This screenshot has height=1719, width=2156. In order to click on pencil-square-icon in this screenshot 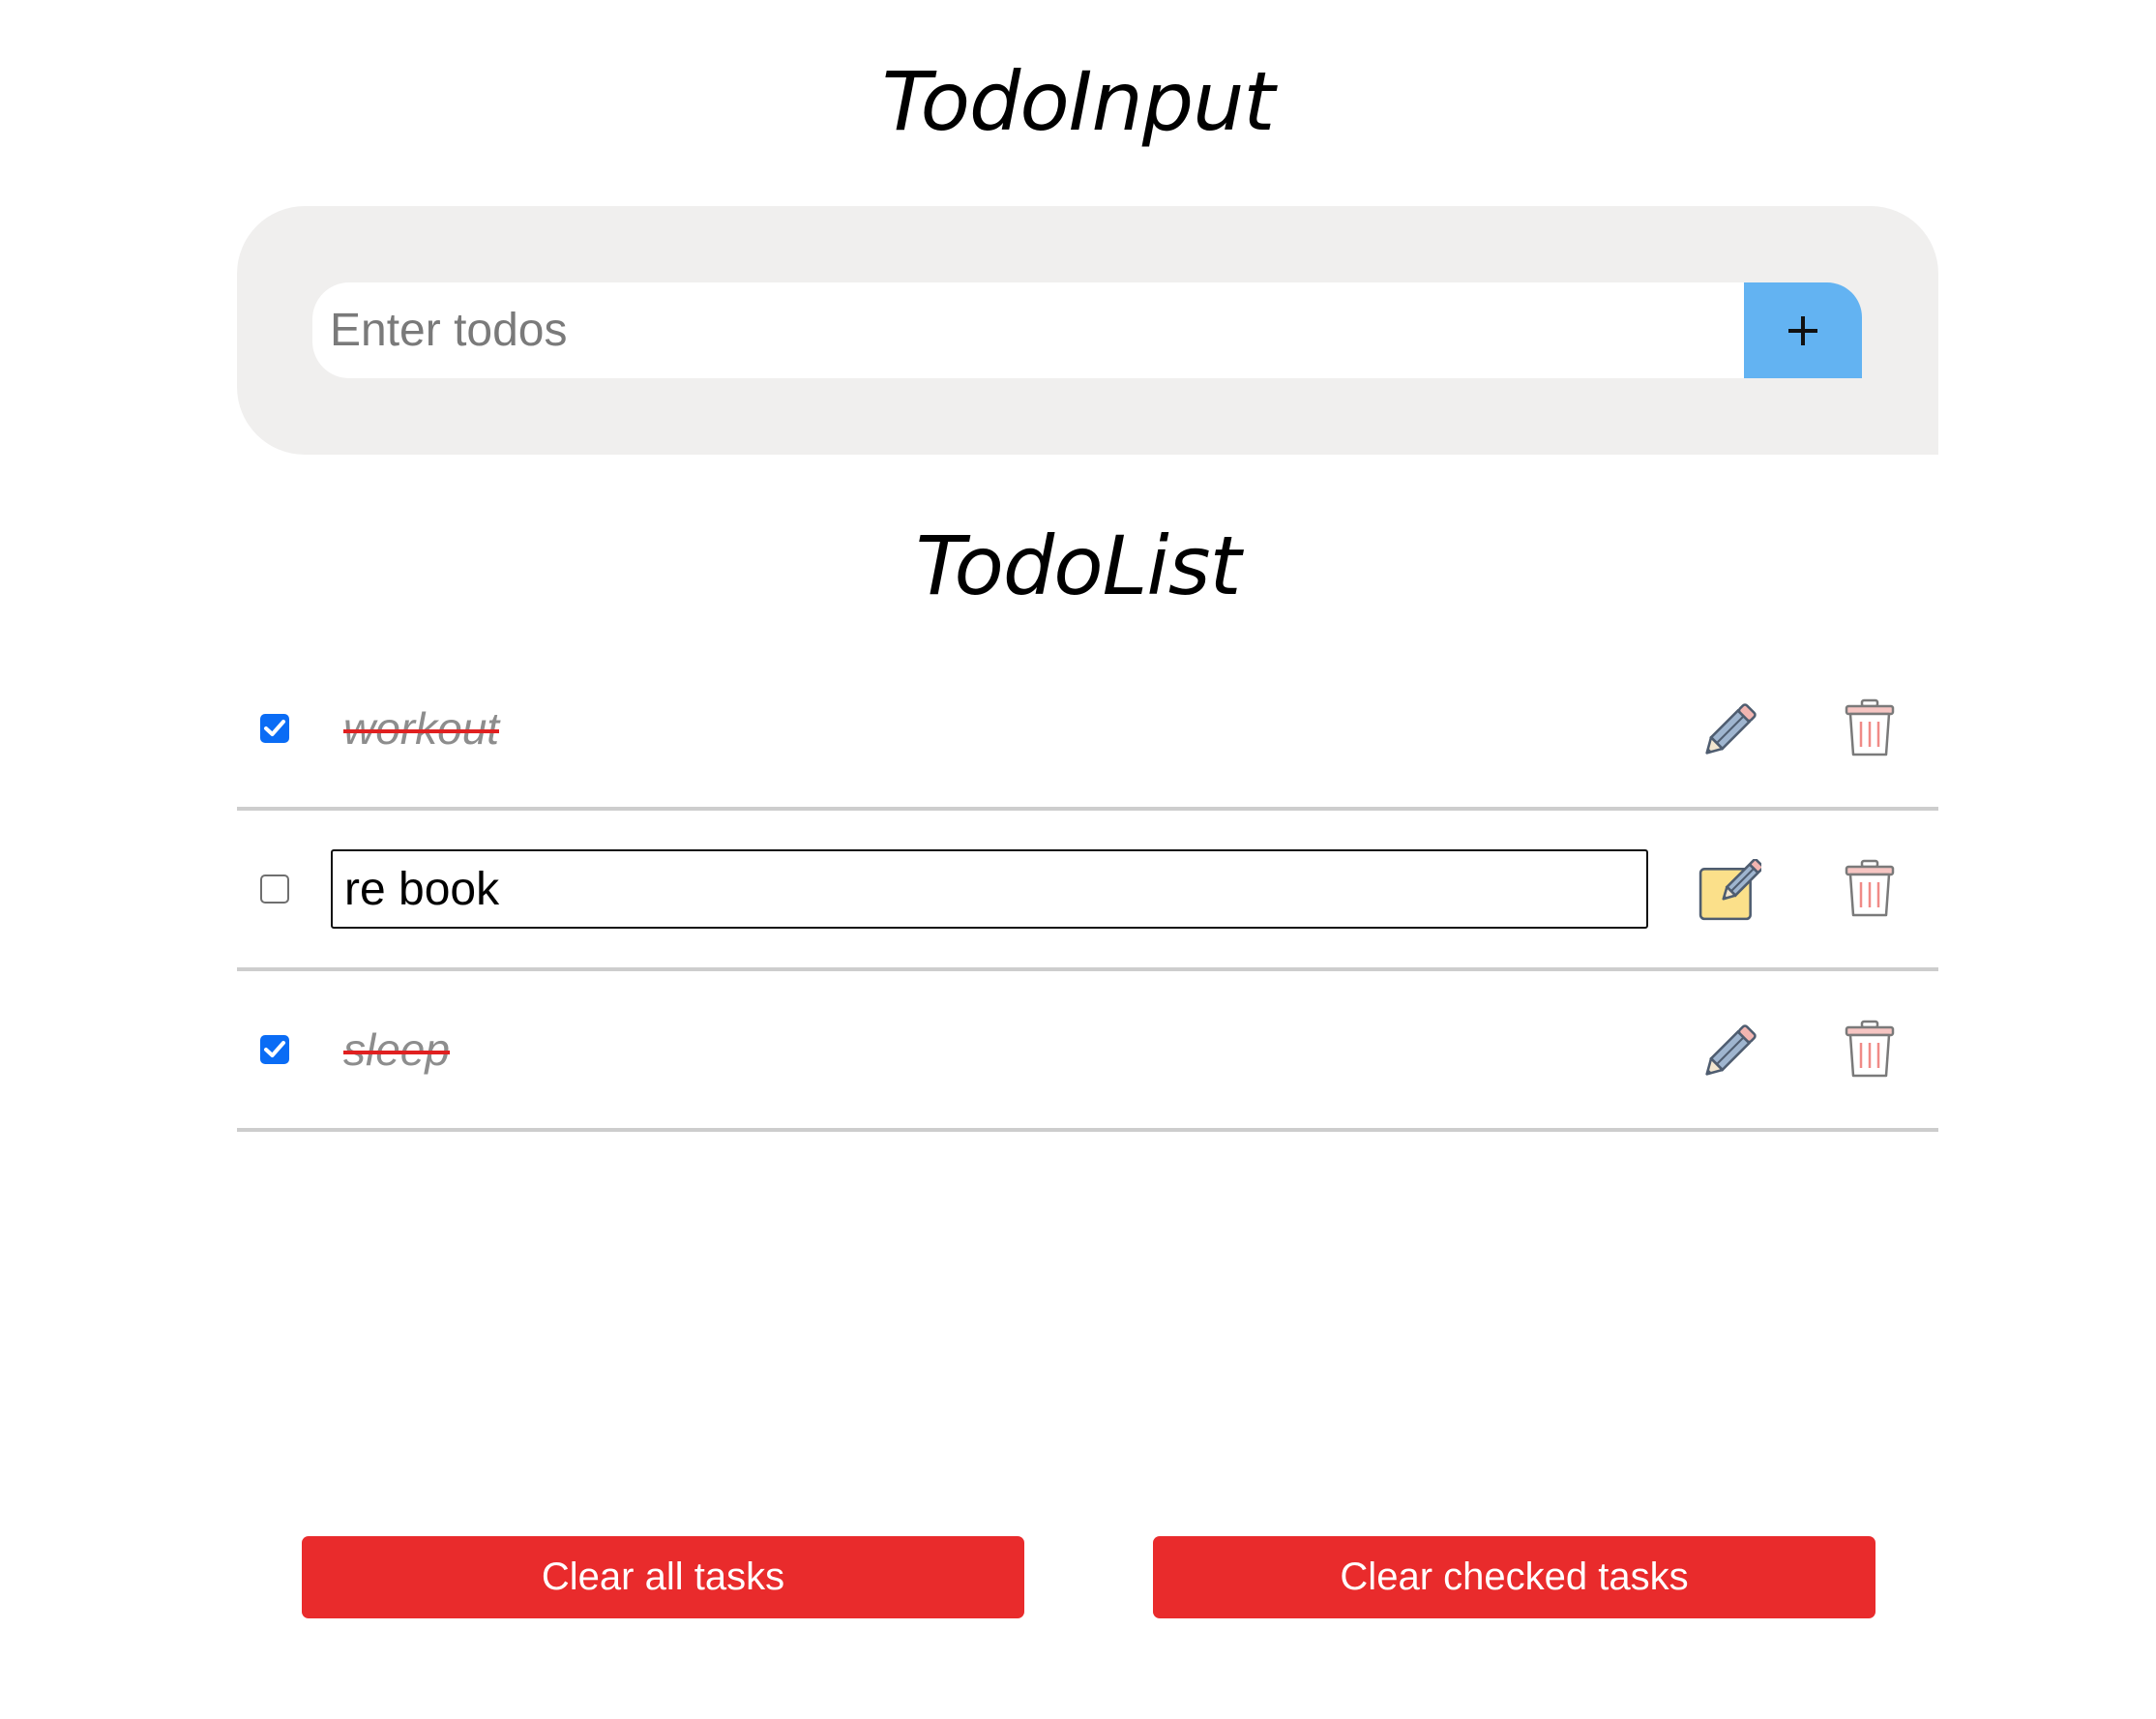, I will do `click(1729, 891)`.